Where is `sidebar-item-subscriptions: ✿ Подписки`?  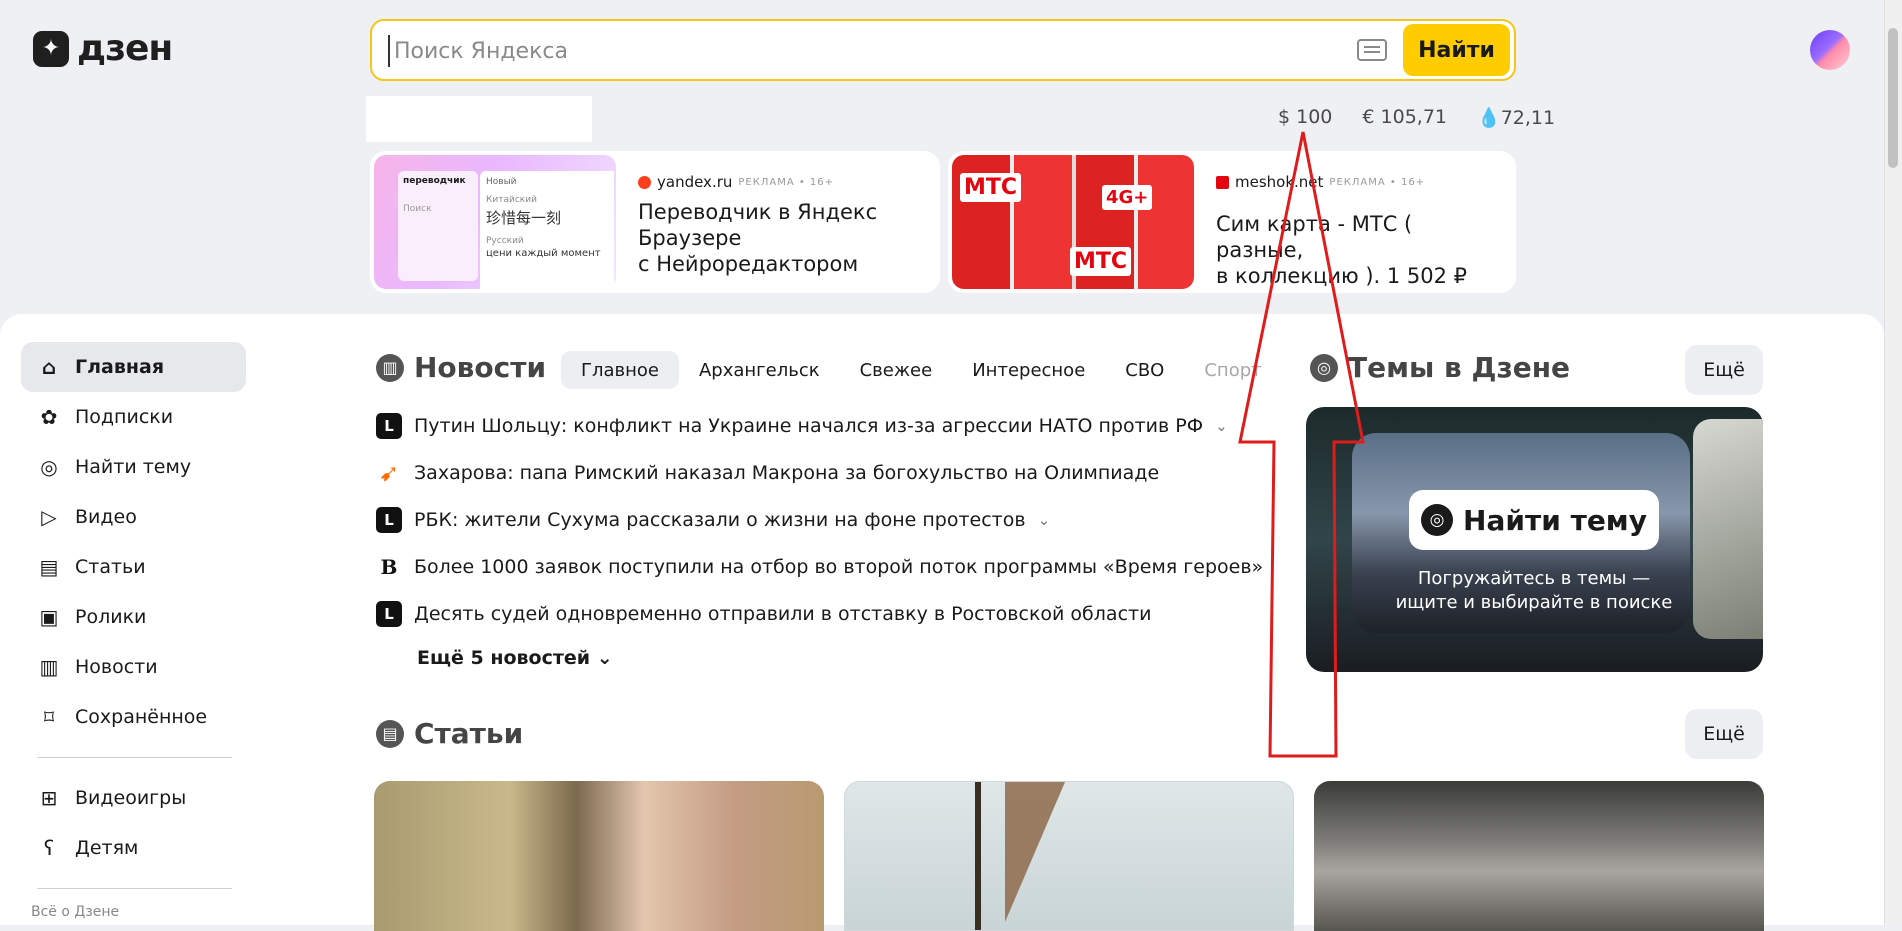
sidebar-item-subscriptions: ✿ Подписки is located at coordinates (133, 417).